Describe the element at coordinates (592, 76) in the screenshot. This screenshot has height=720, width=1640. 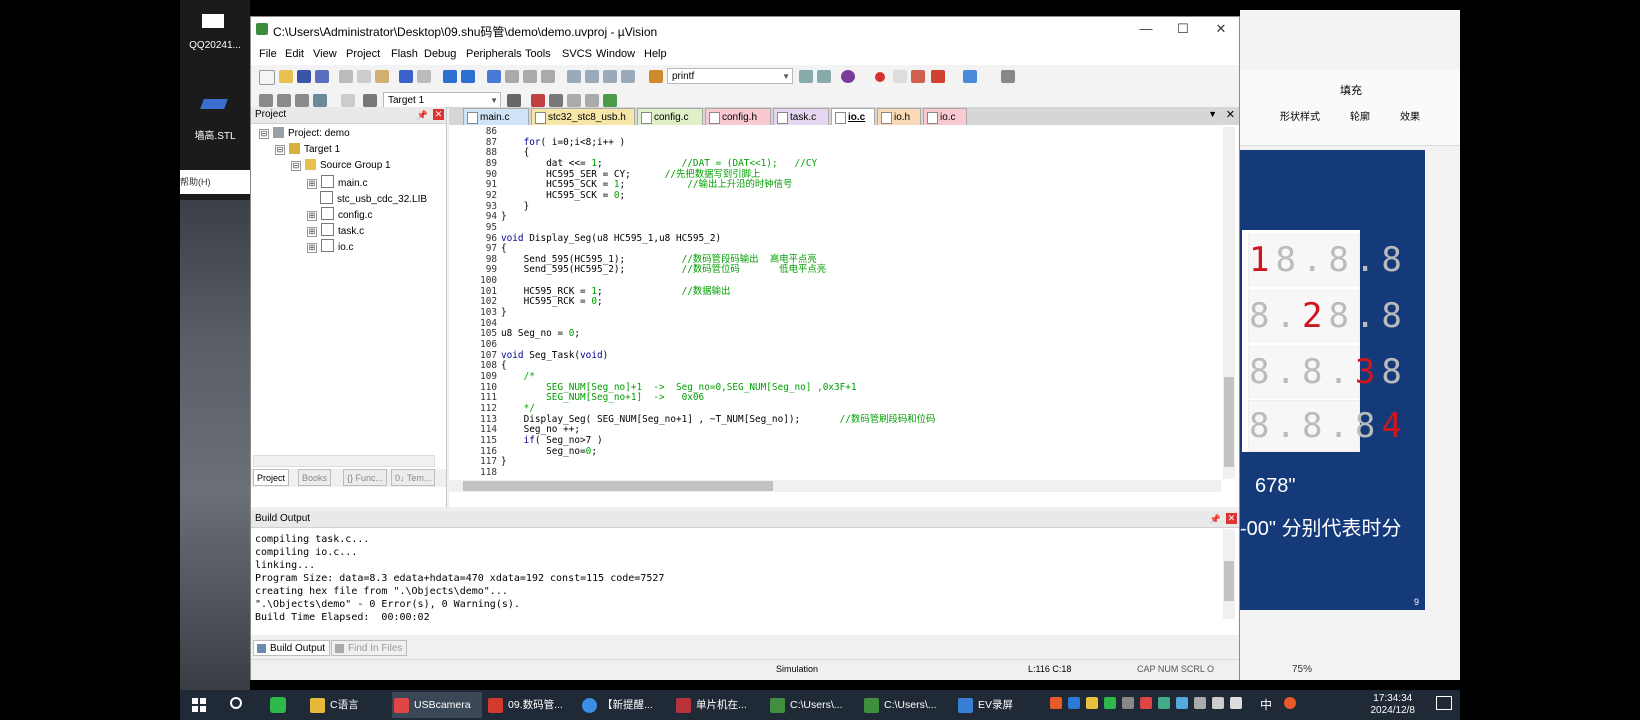
I see `unindent-icon` at that location.